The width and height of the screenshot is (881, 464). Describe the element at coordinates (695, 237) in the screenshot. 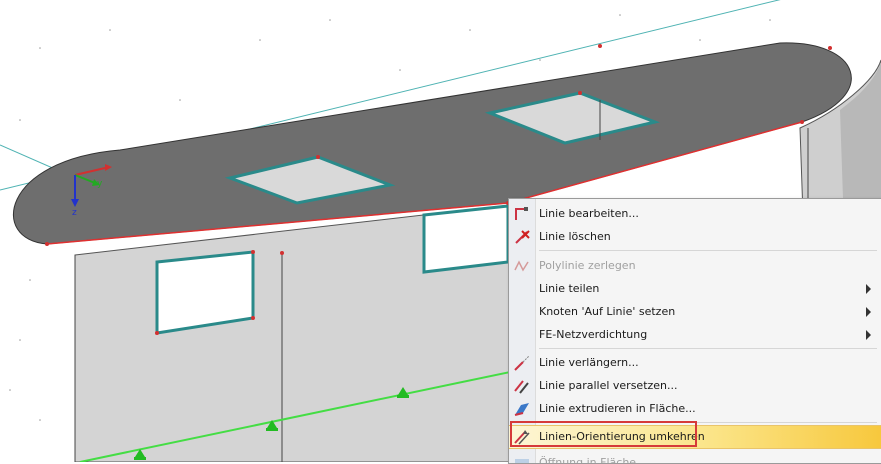

I see `menu-item-delete-line: Linie löschen` at that location.